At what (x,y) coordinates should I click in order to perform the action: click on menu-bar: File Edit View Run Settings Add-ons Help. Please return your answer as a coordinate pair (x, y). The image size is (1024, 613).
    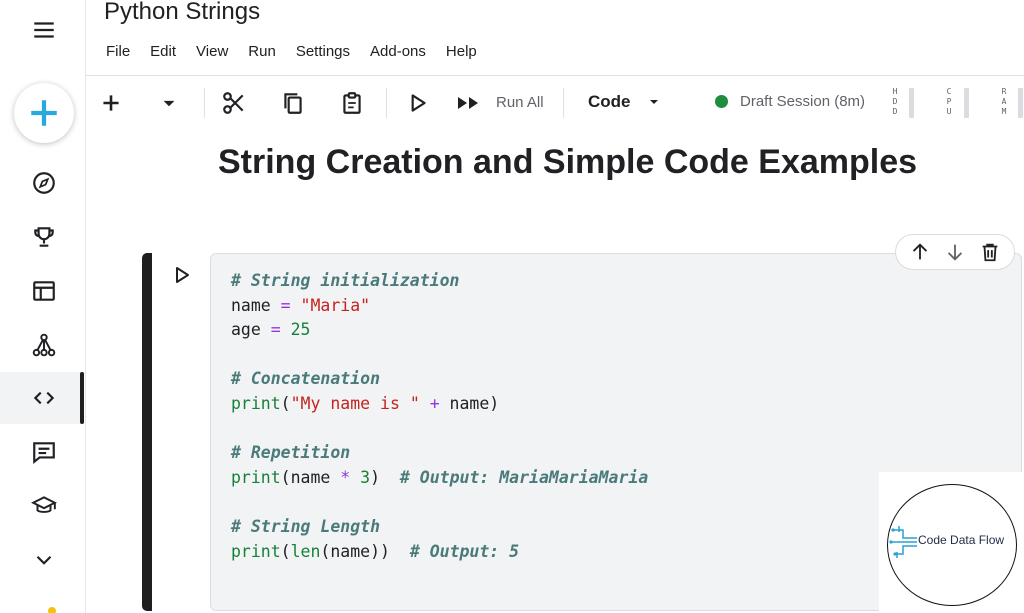
    Looking at the image, I should click on (301, 51).